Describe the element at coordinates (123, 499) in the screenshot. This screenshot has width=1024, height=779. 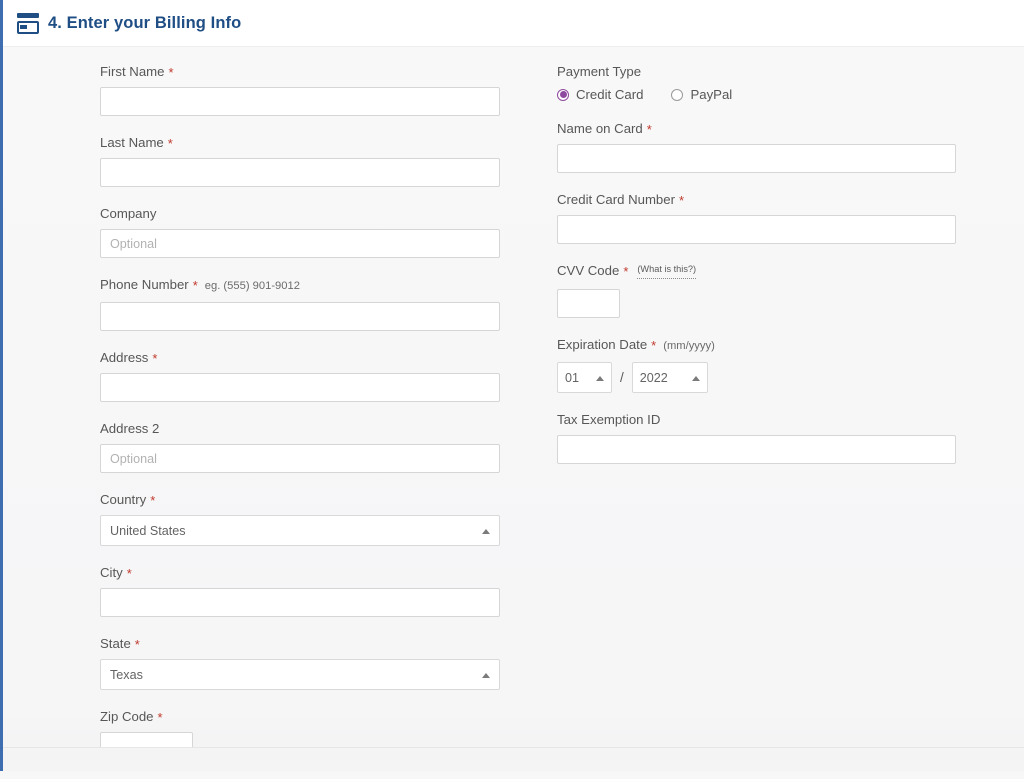
I see `label-country-text: Country` at that location.